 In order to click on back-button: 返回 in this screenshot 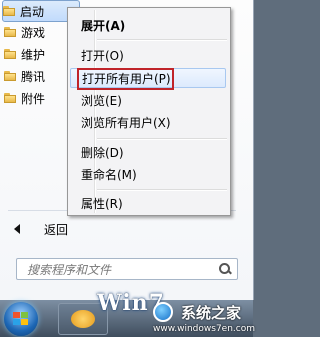, I will do `click(120, 229)`.